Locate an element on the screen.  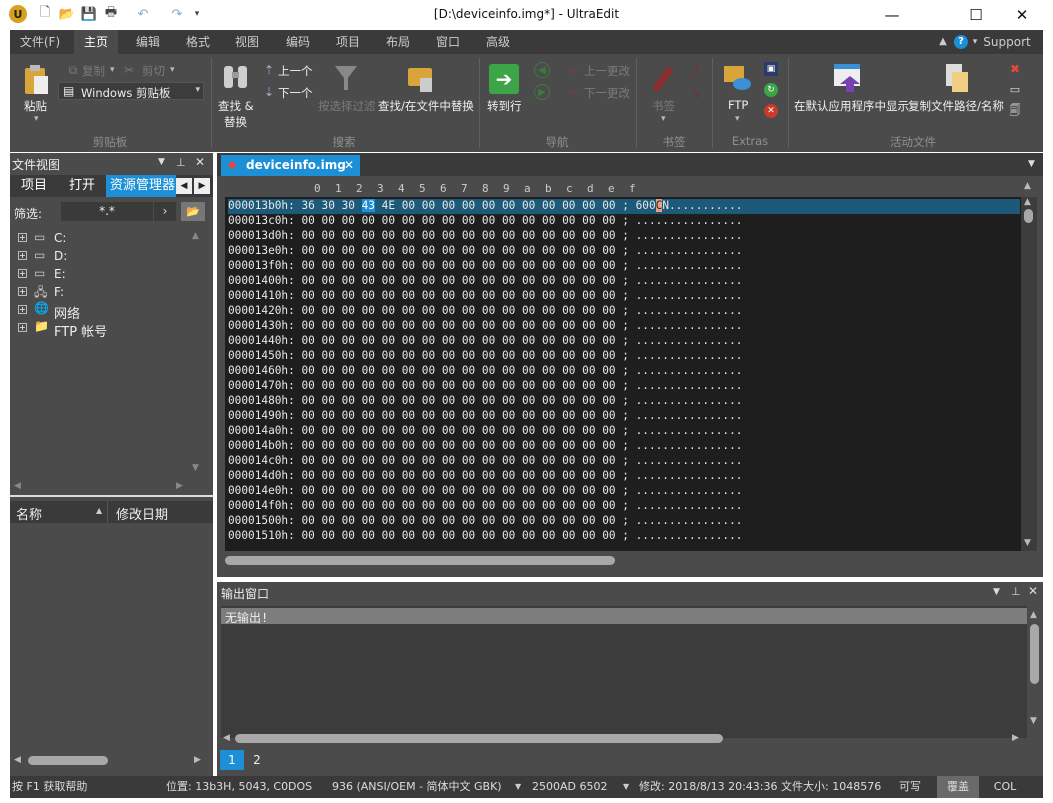
output-page-2: 2 is located at coordinates (257, 760).